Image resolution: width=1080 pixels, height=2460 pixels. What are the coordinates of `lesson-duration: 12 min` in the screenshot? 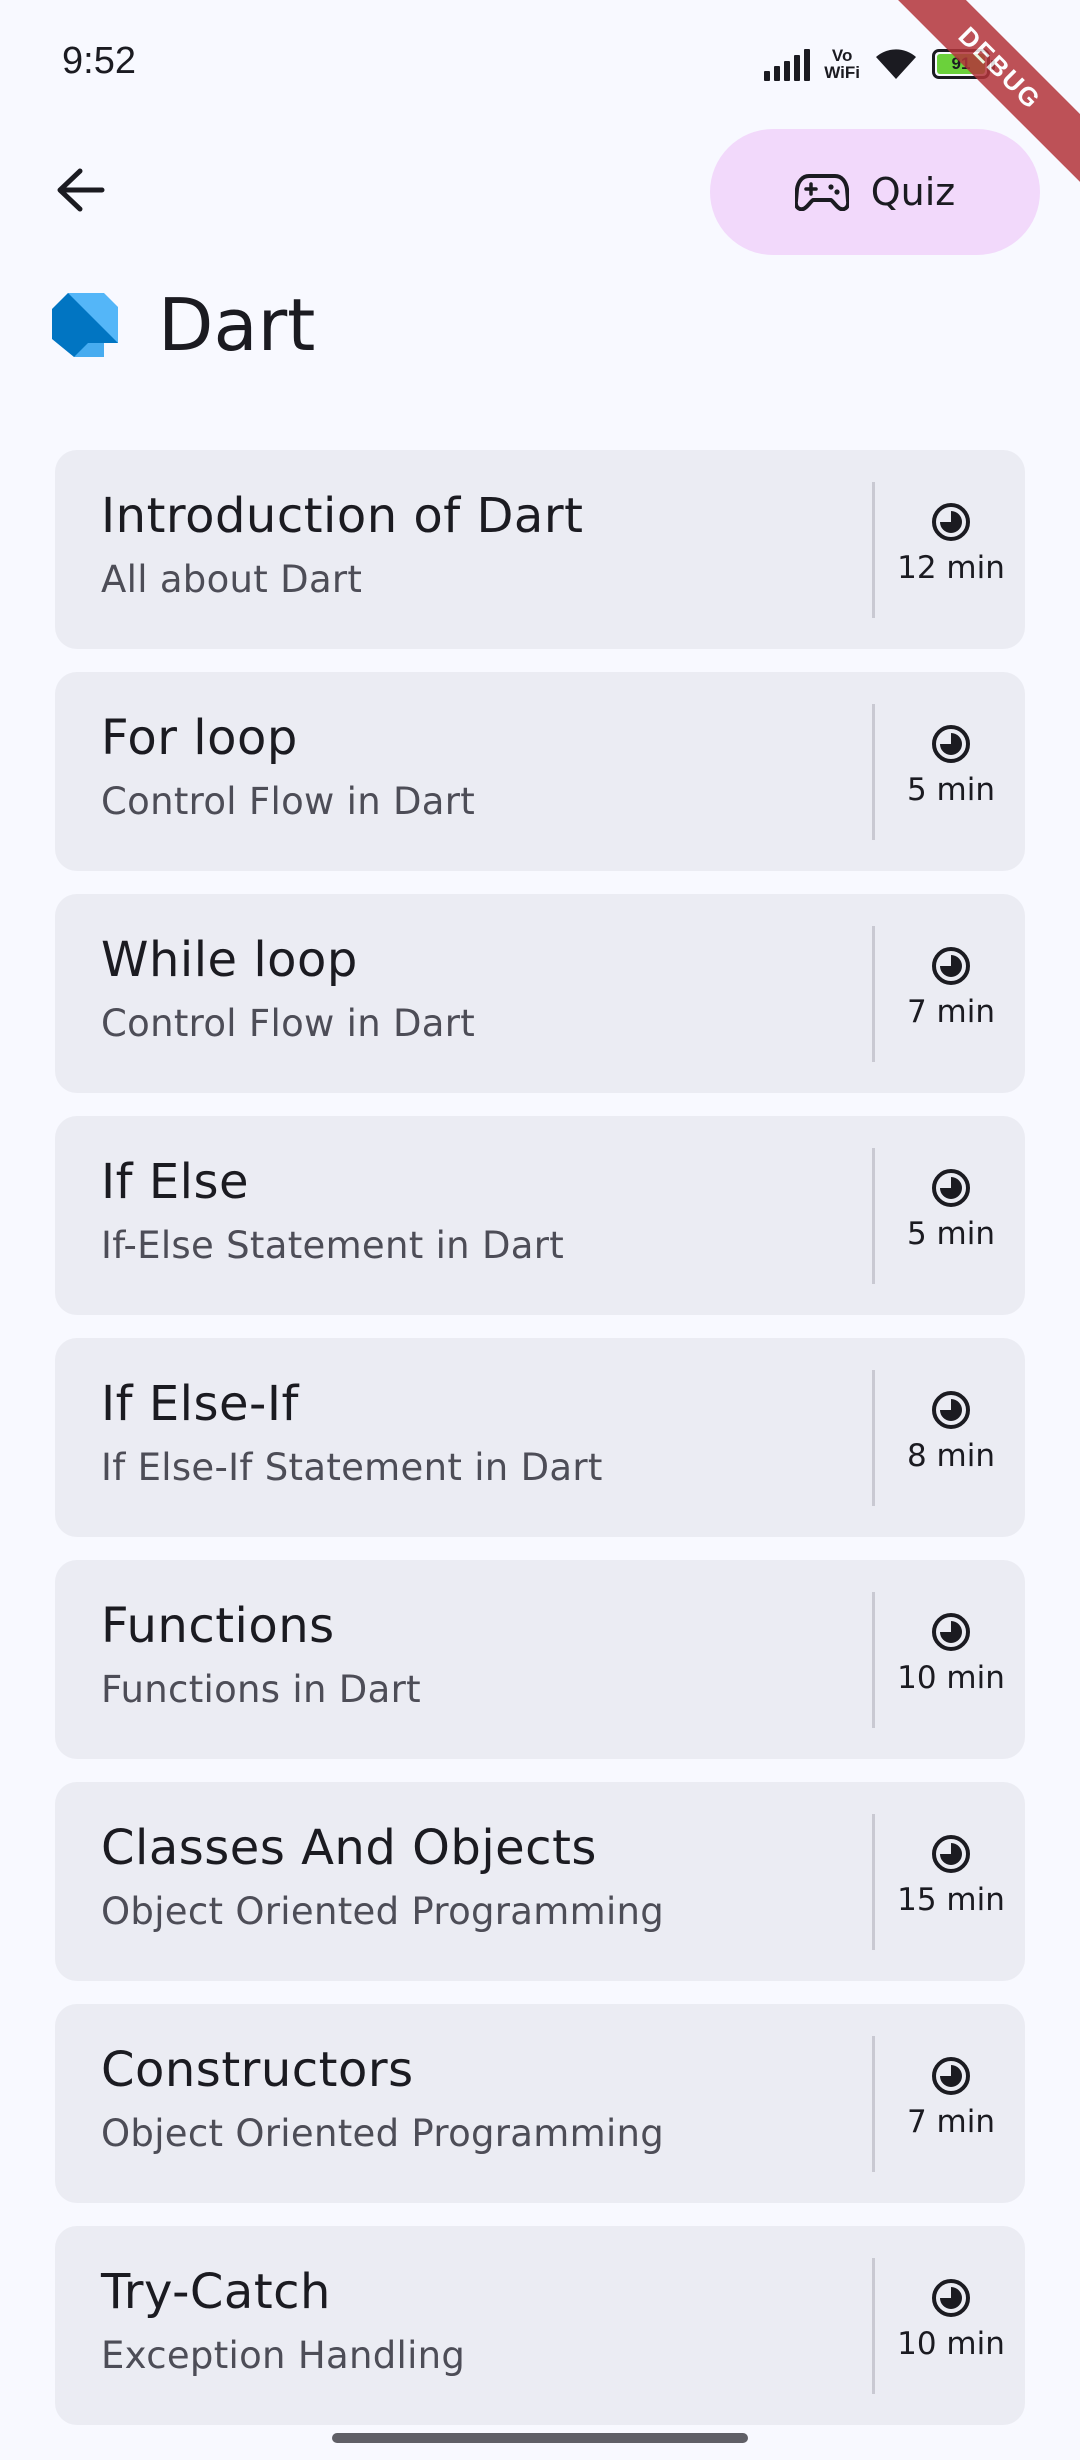 It's located at (951, 544).